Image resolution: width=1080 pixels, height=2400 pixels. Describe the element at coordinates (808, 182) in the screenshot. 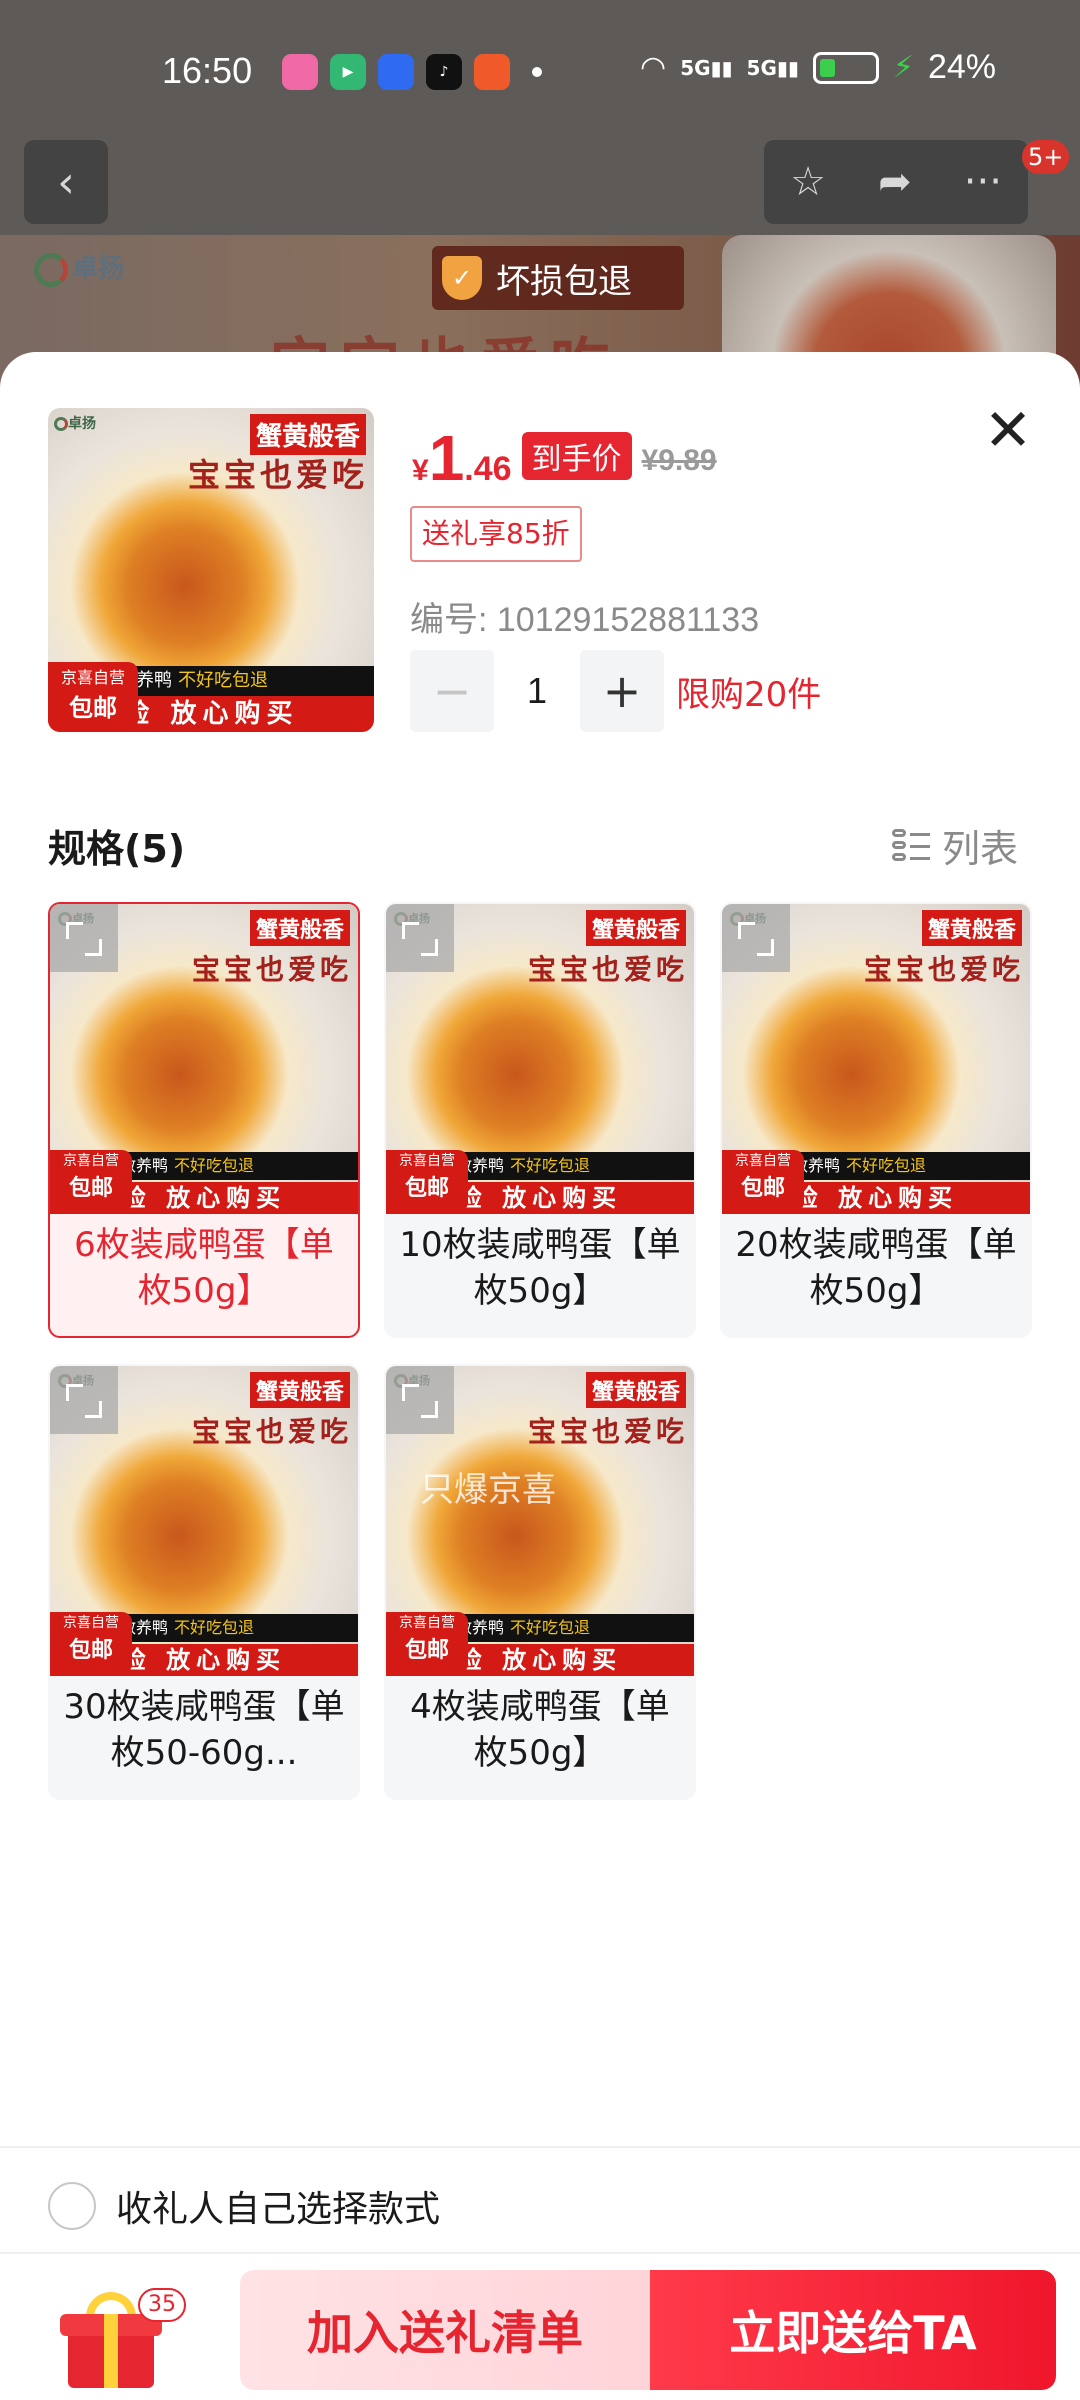

I see `favorite-star-icon: ☆` at that location.